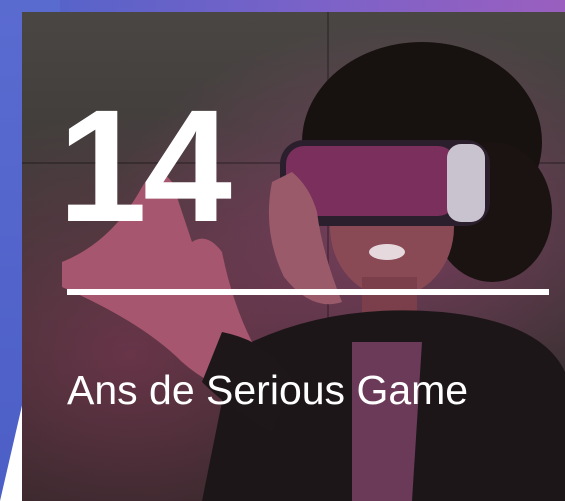 The height and width of the screenshot is (501, 565). Describe the element at coordinates (145, 165) in the screenshot. I see `years-number: 14` at that location.